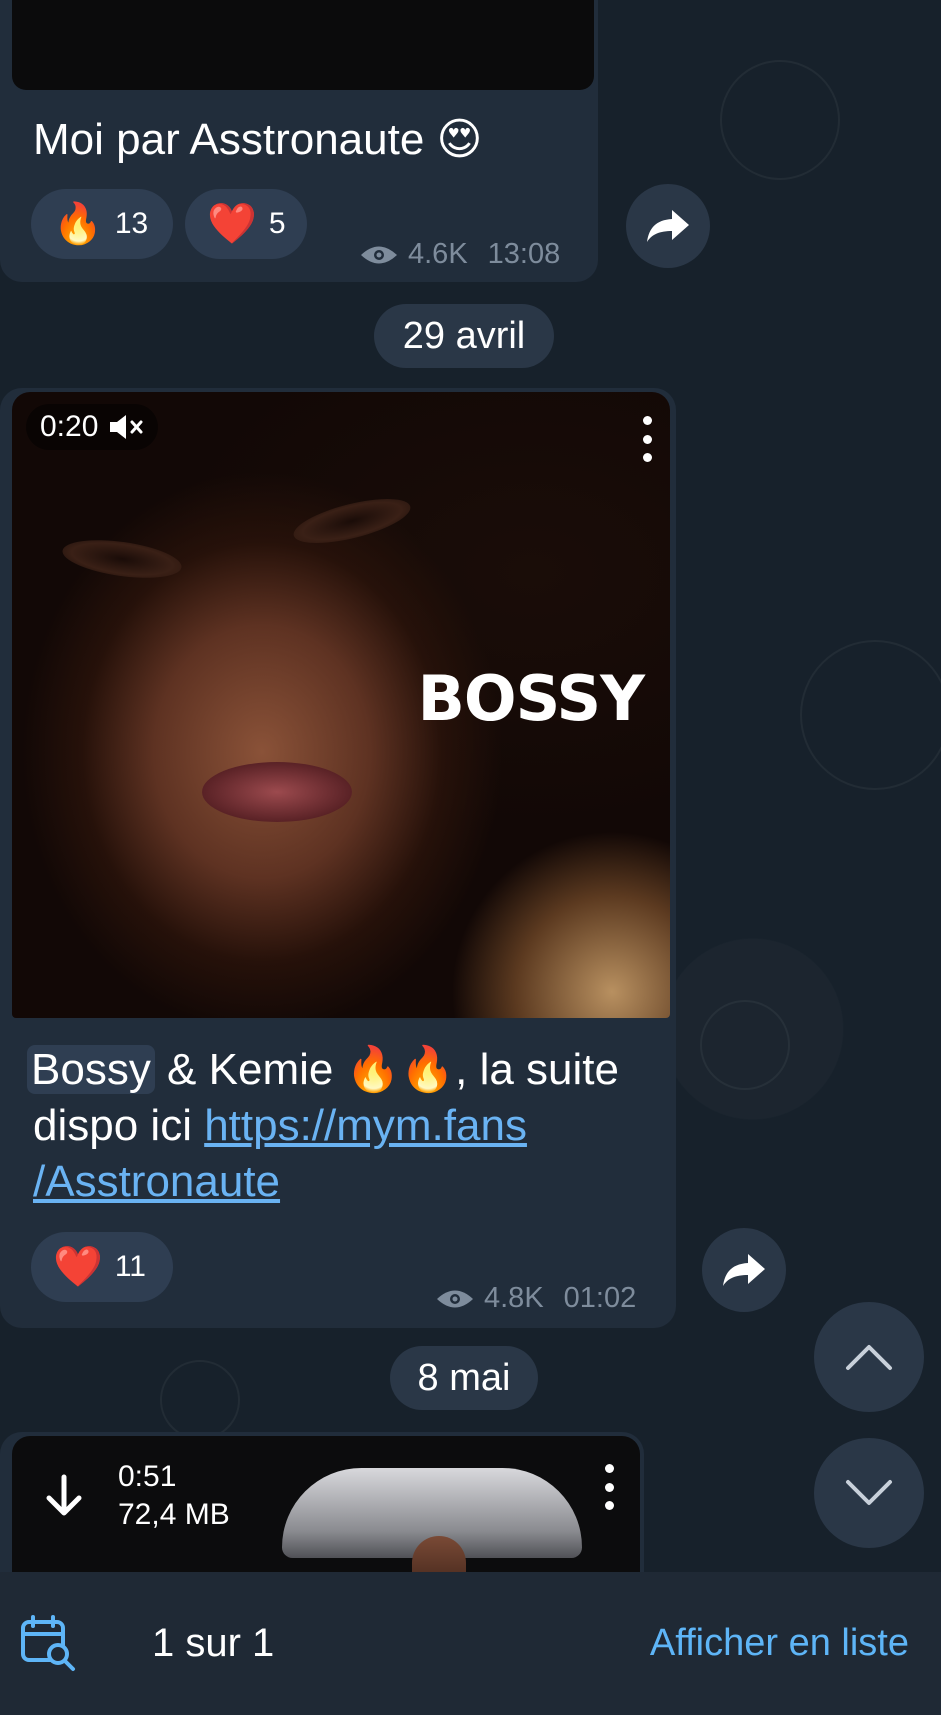 Image resolution: width=941 pixels, height=1715 pixels. What do you see at coordinates (524, 254) in the screenshot?
I see `message-time: 13:08` at bounding box center [524, 254].